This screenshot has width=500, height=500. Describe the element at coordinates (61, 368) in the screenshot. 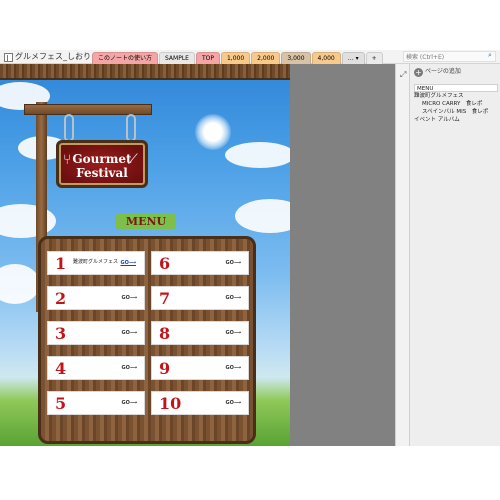

I see `menu-item-number: 4` at that location.